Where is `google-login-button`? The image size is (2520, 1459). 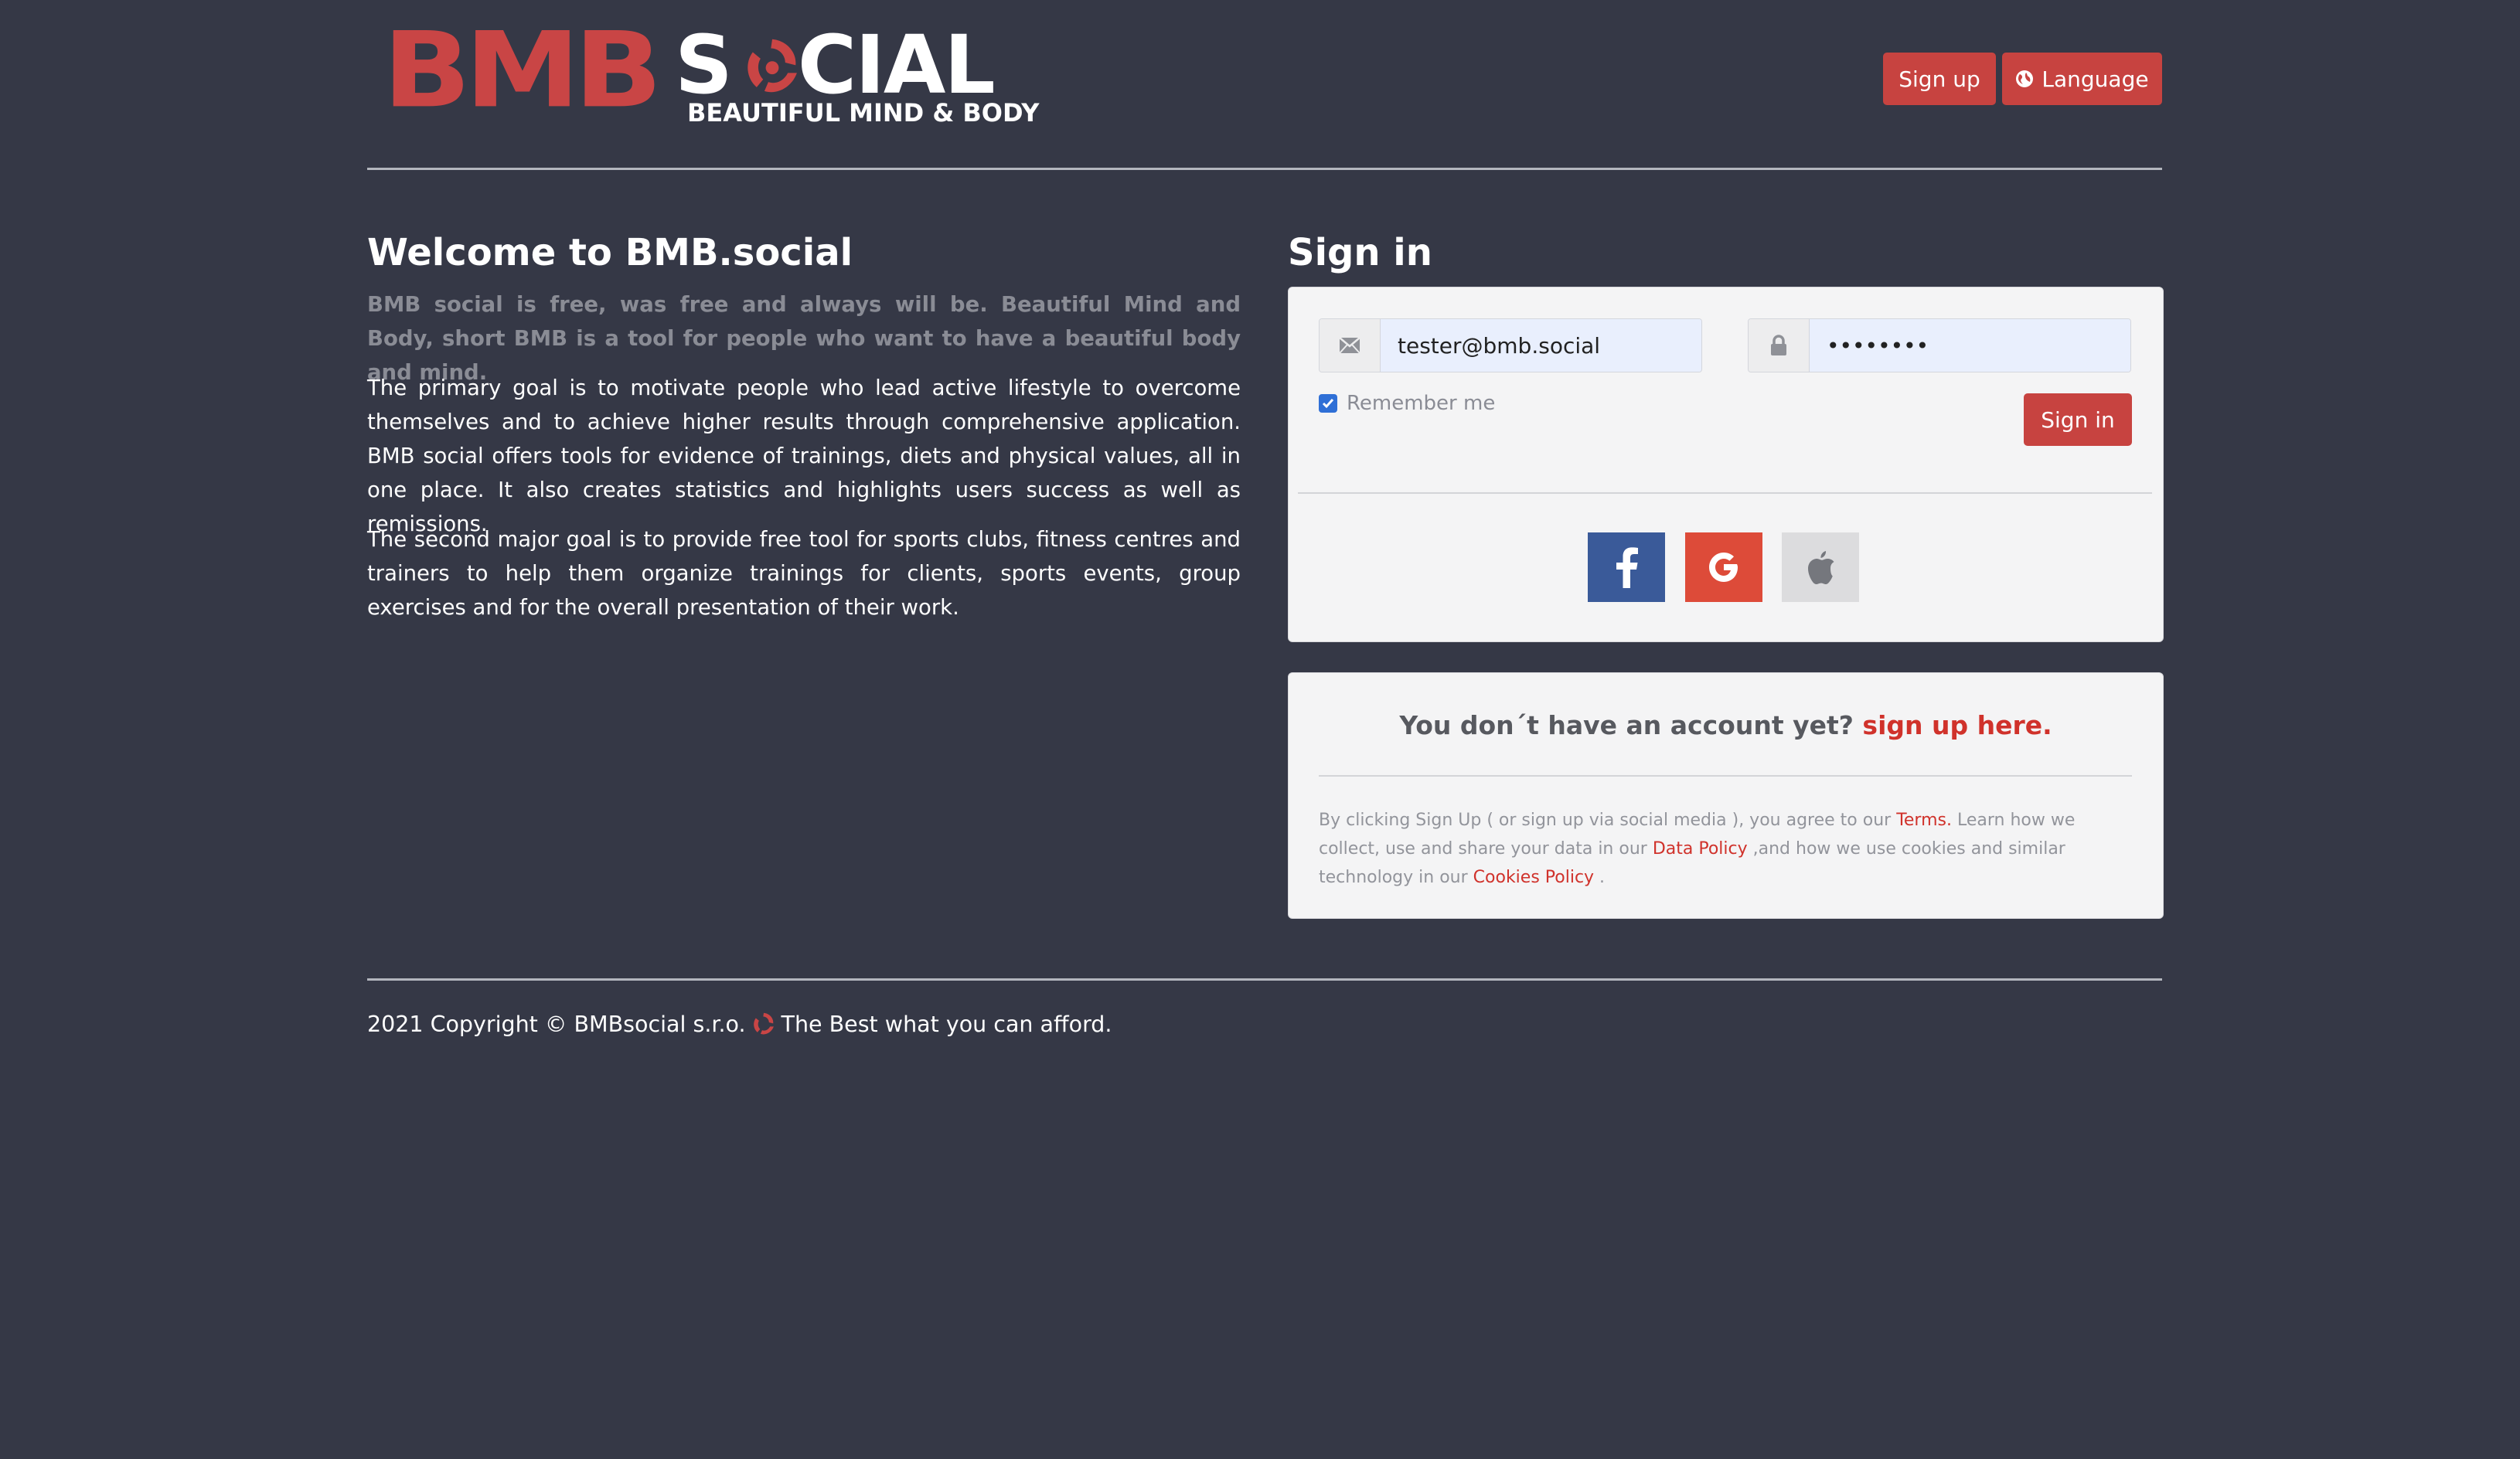
google-login-button is located at coordinates (1724, 567).